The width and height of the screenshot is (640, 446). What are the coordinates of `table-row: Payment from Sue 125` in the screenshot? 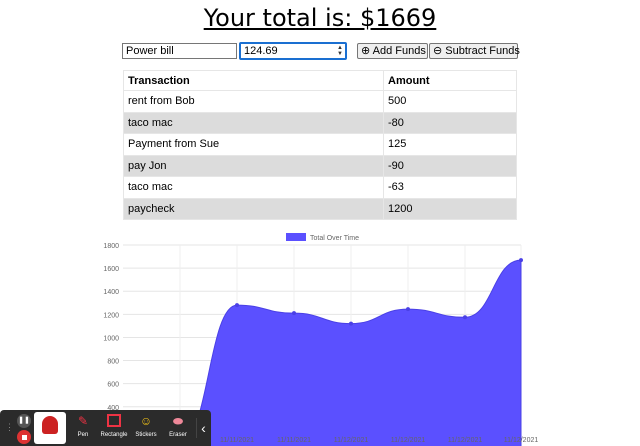 It's located at (320, 144).